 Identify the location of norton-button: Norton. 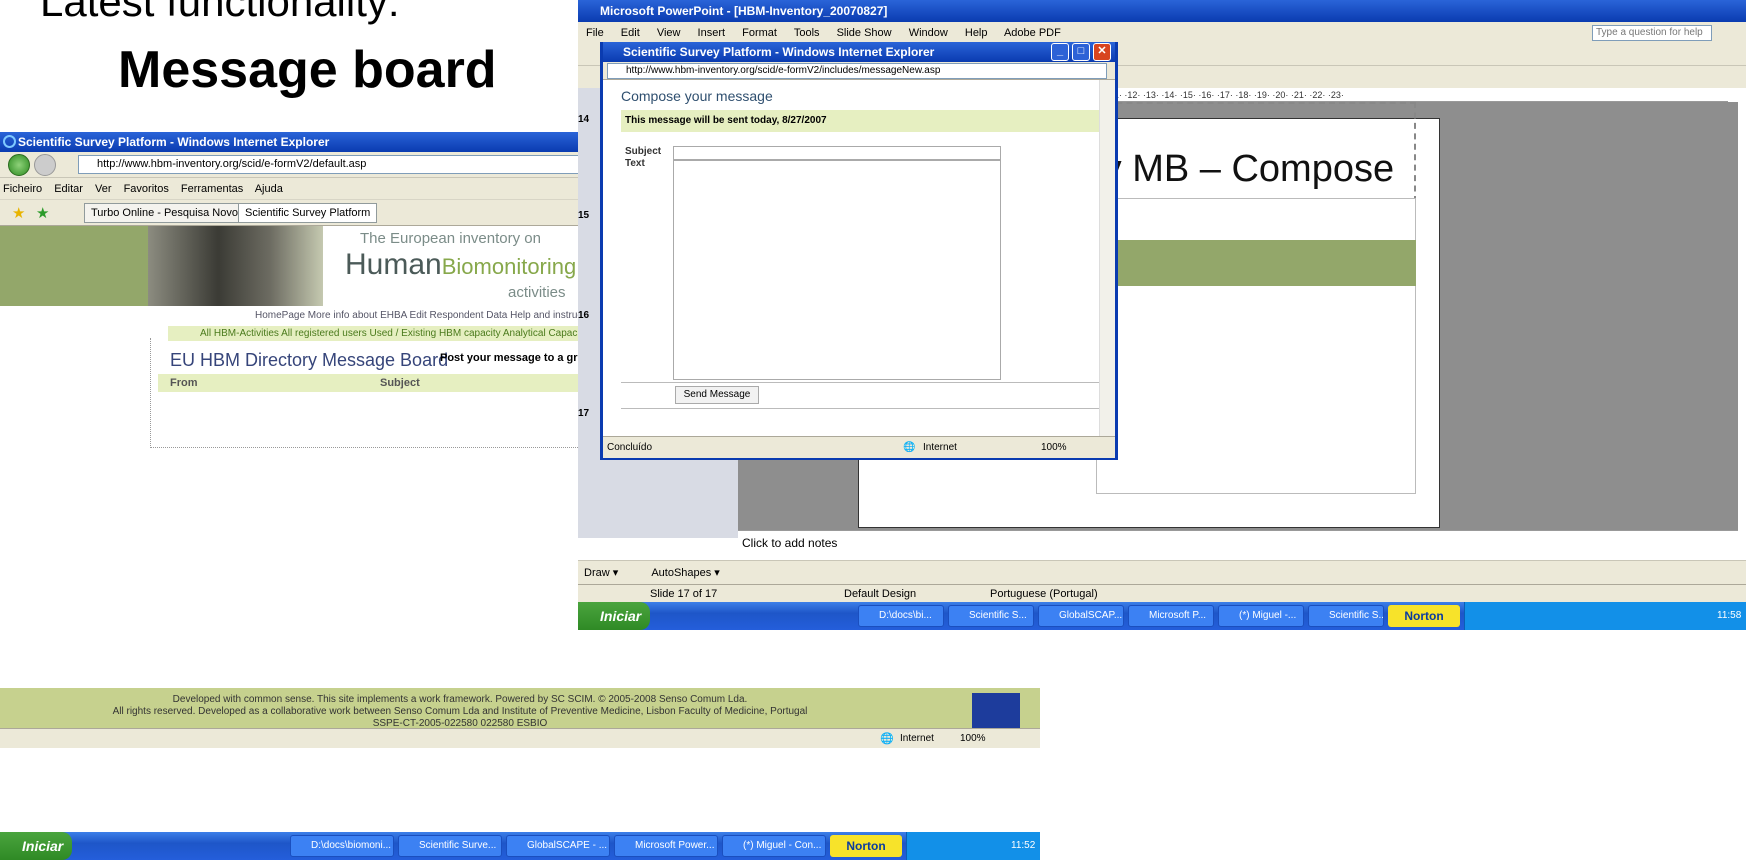
(866, 846).